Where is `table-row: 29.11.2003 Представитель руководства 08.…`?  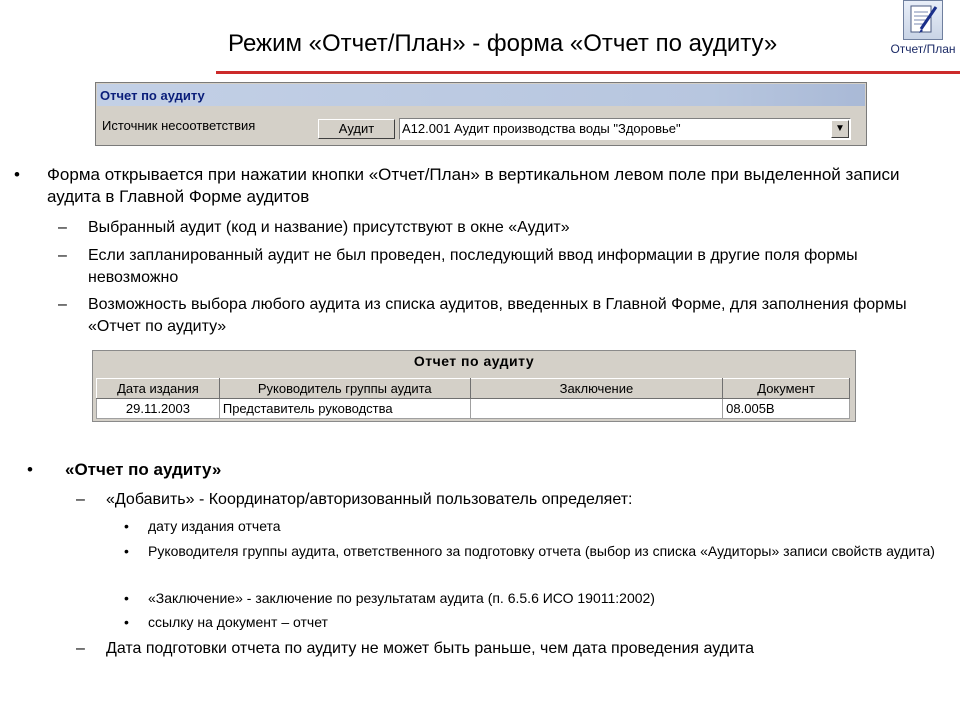
table-row: 29.11.2003 Представитель руководства 08.… is located at coordinates (473, 408).